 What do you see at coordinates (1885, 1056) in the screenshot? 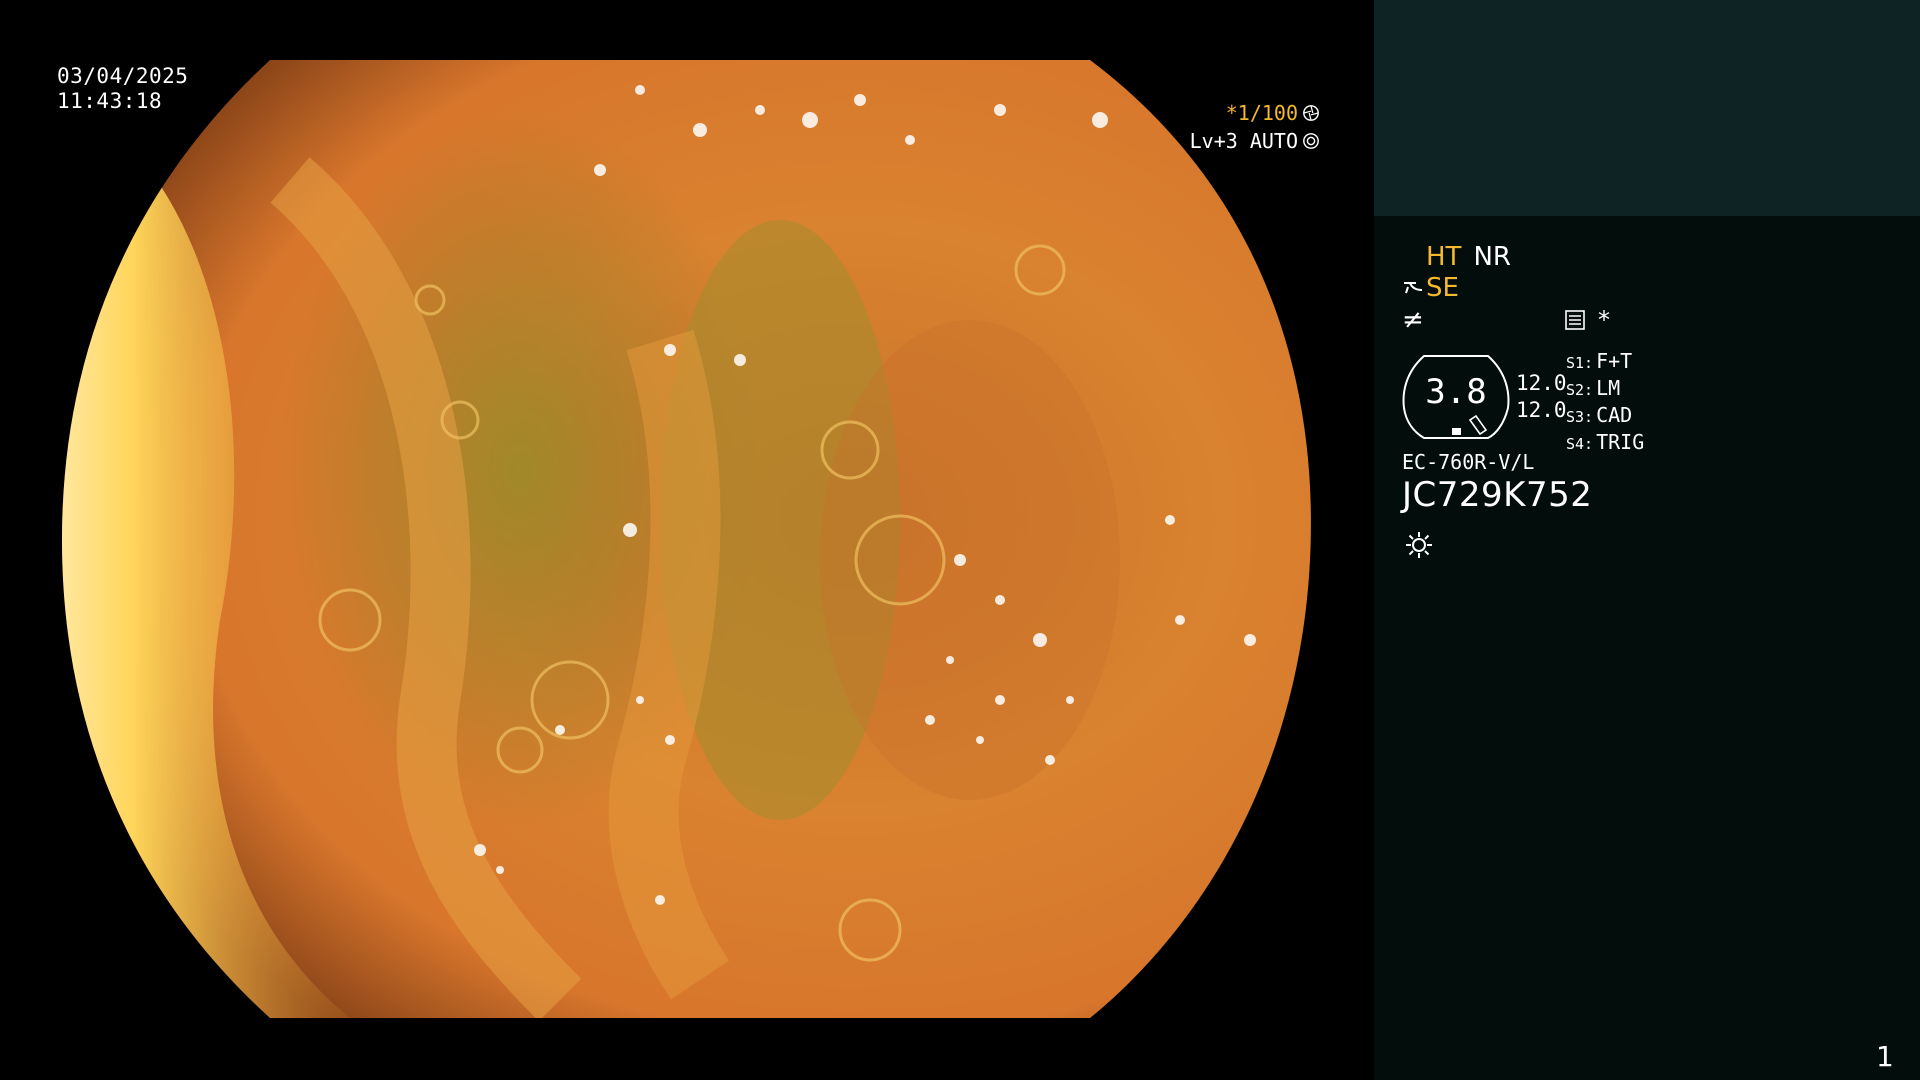
I see `page-number: 1` at bounding box center [1885, 1056].